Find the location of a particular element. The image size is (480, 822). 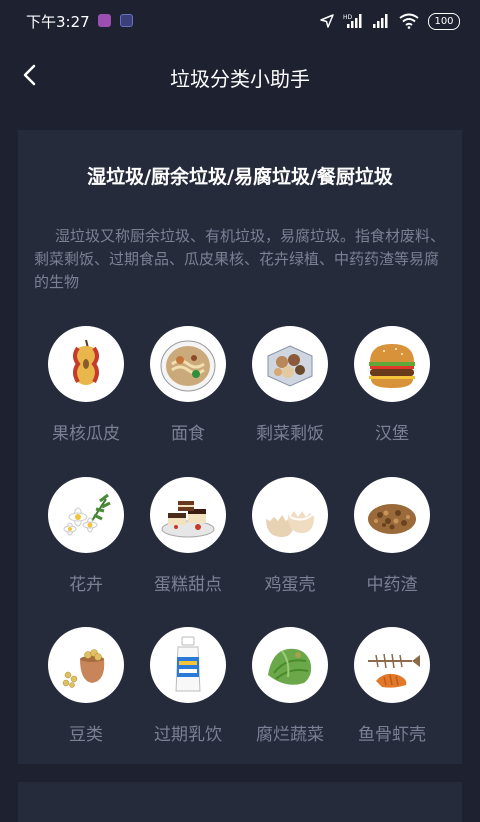

item-cake: 蛋糕甜点 is located at coordinates (188, 547).